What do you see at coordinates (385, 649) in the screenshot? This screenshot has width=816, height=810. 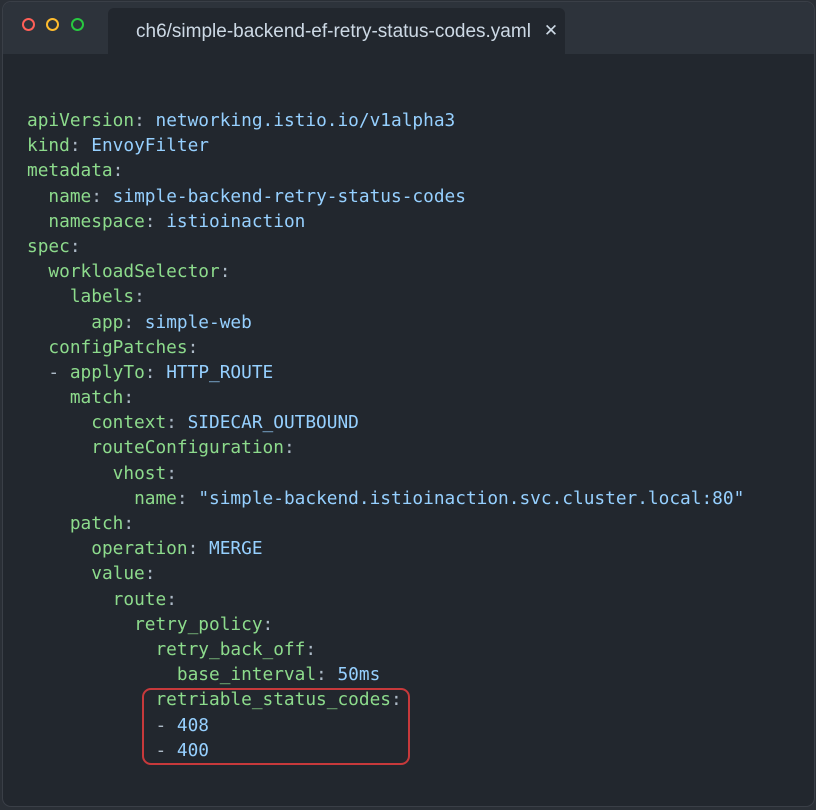 I see `code-line: retry_back_off:` at bounding box center [385, 649].